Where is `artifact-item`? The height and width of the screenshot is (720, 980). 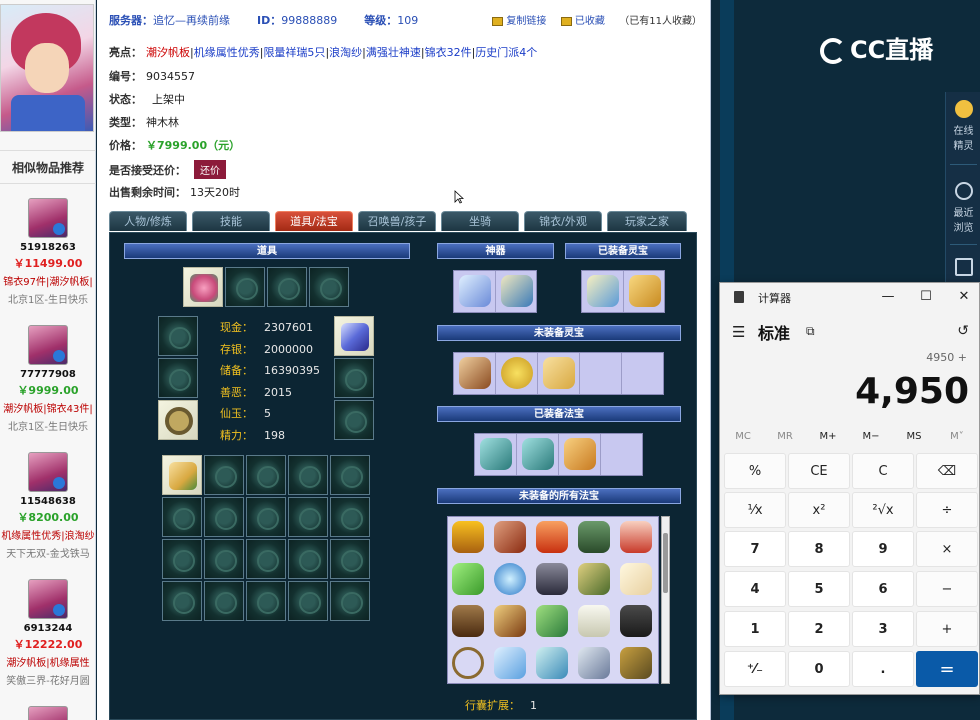 artifact-item is located at coordinates (475, 291).